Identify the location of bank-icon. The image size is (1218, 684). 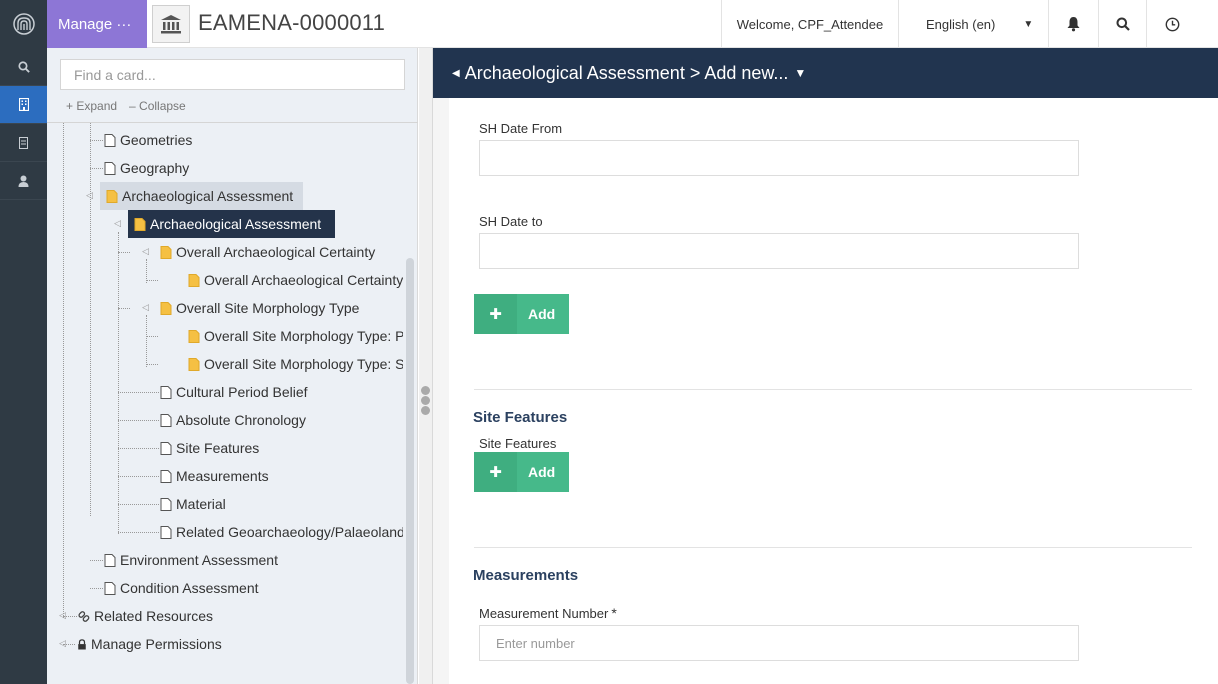
(171, 24).